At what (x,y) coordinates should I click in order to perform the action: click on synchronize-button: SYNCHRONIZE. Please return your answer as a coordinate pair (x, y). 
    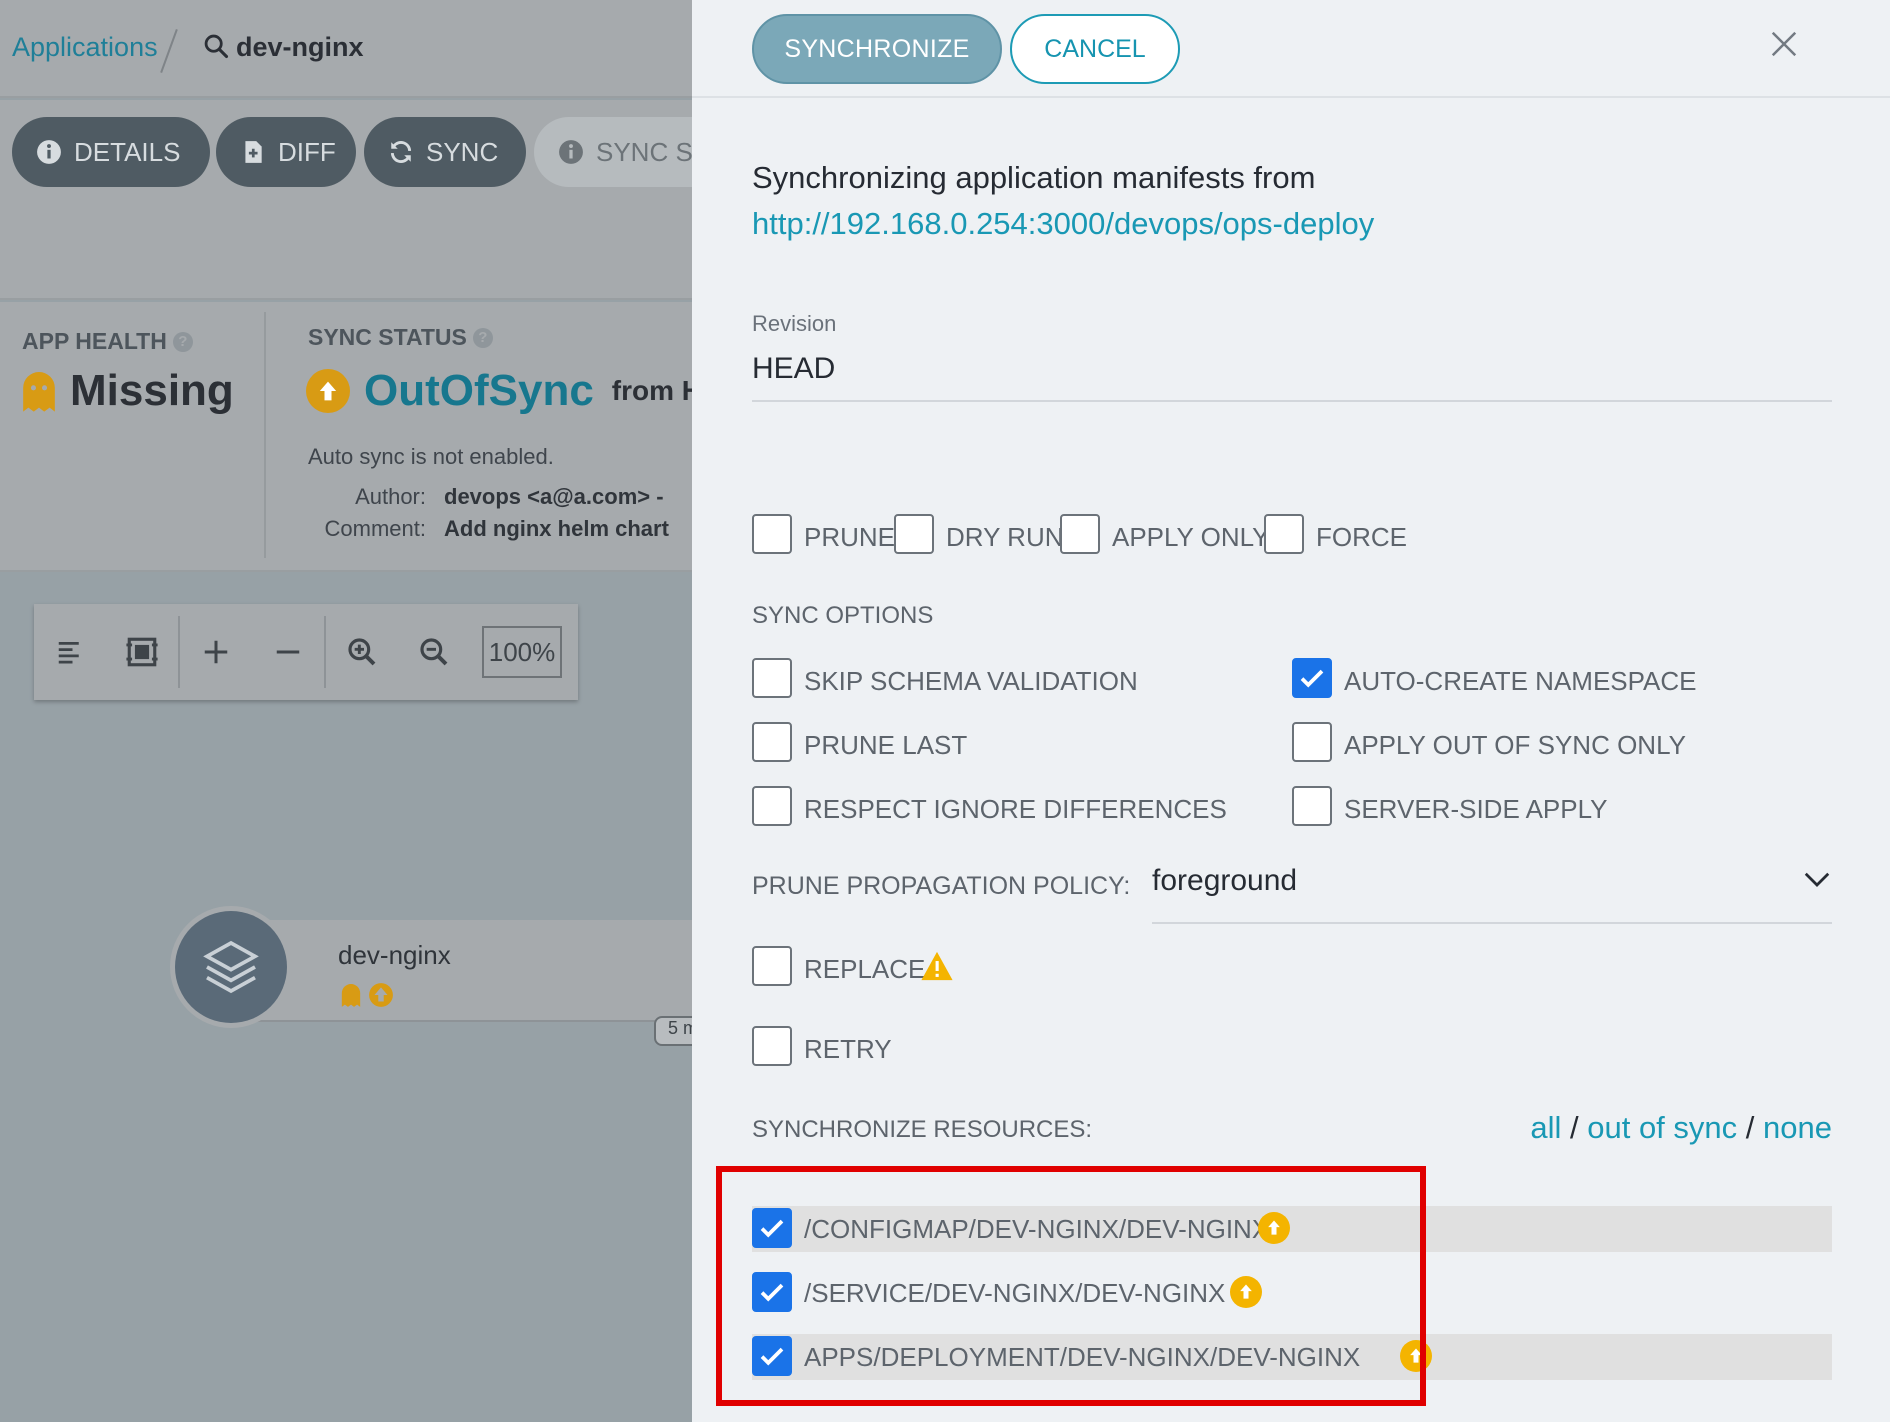
    Looking at the image, I should click on (877, 49).